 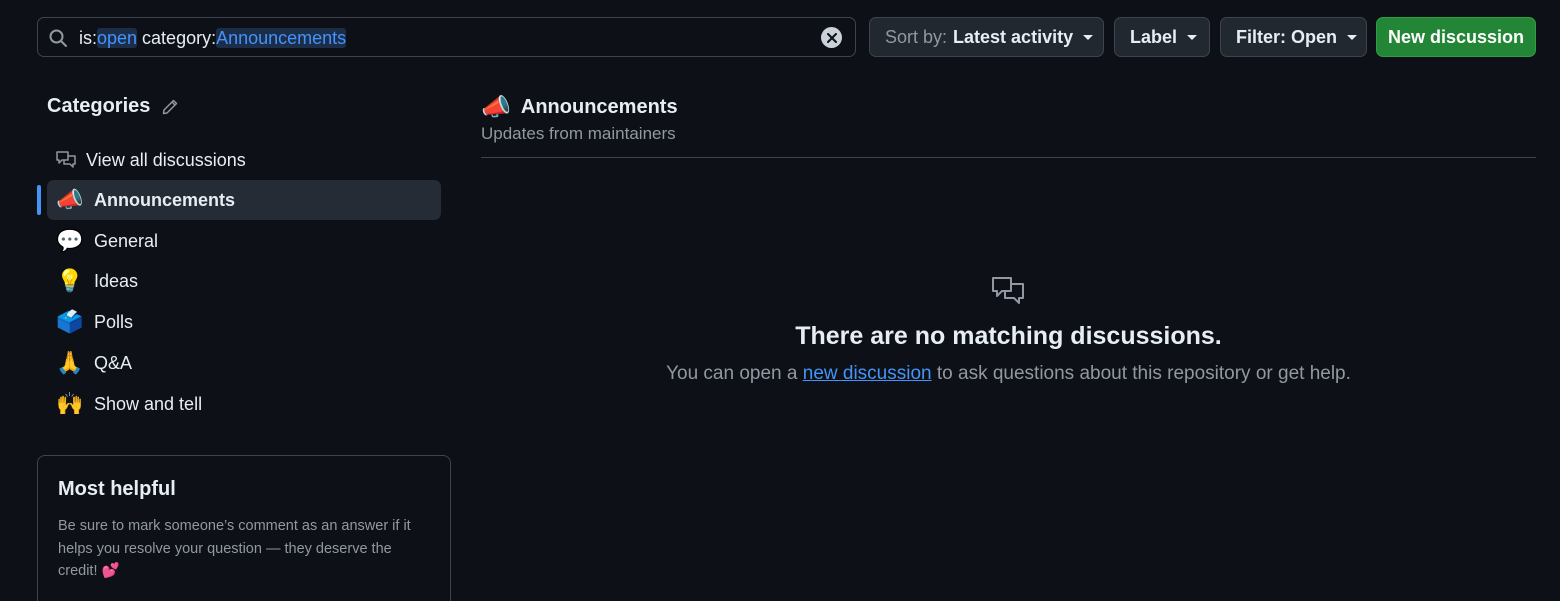 I want to click on pencil-icon, so click(x=170, y=107).